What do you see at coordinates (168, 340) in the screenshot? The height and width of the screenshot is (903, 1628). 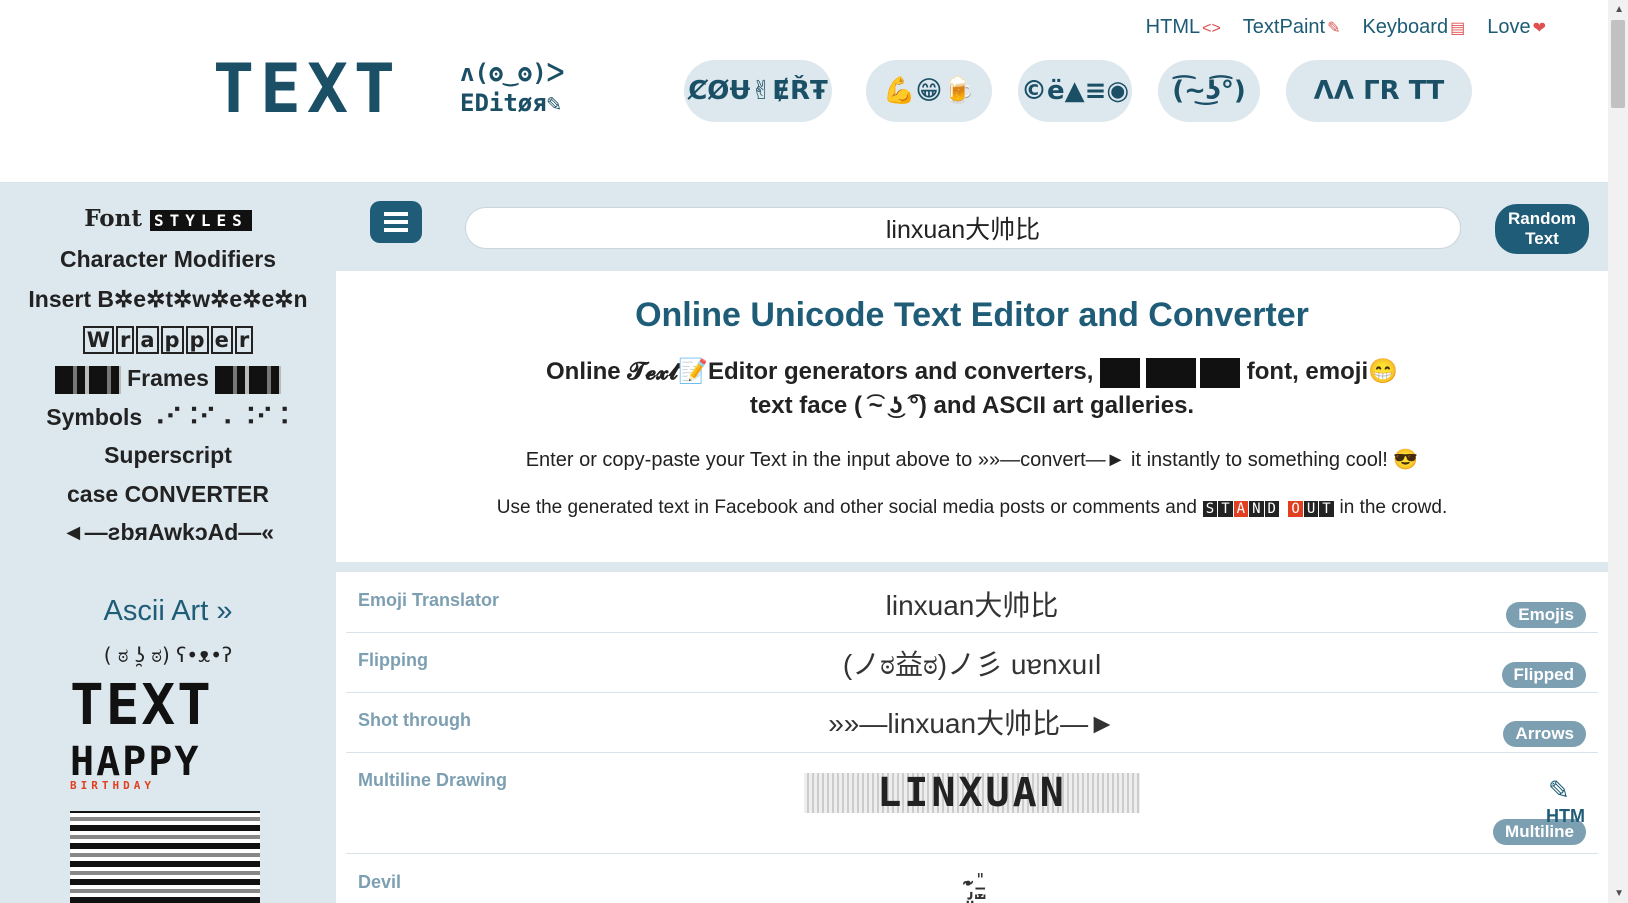 I see `sidebar-item-wrapper: Wrapper` at bounding box center [168, 340].